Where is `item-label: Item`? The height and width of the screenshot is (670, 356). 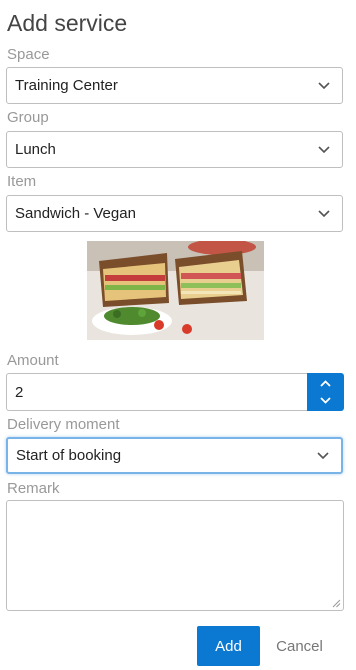 item-label: Item is located at coordinates (22, 181).